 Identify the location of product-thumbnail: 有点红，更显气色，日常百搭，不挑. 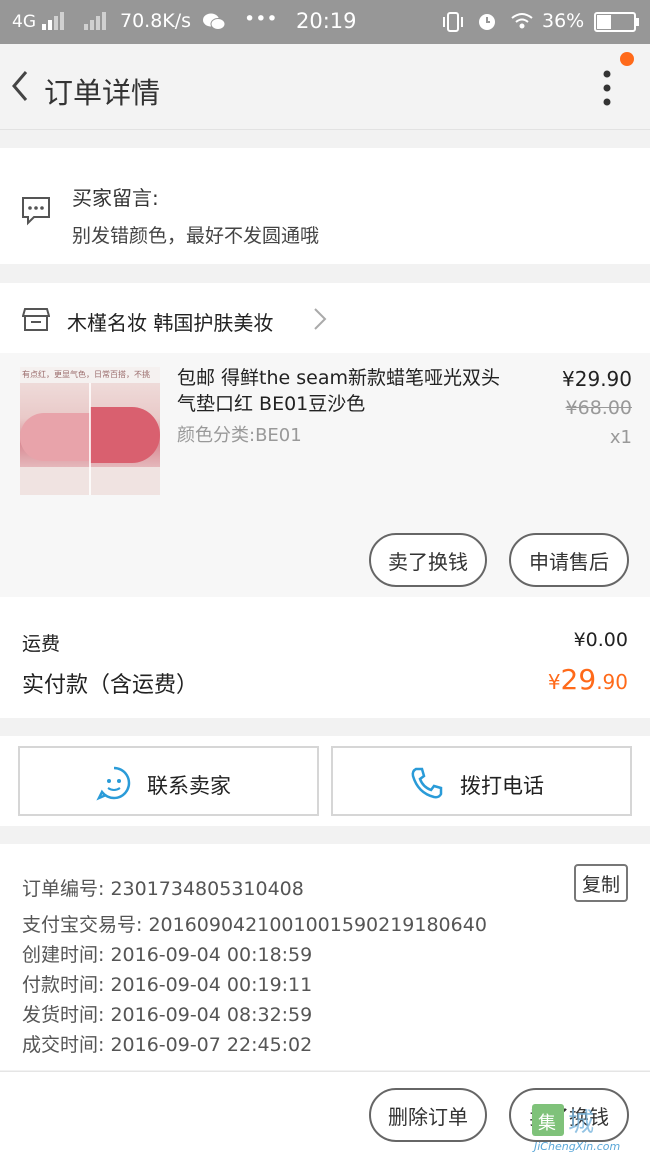
(90, 431).